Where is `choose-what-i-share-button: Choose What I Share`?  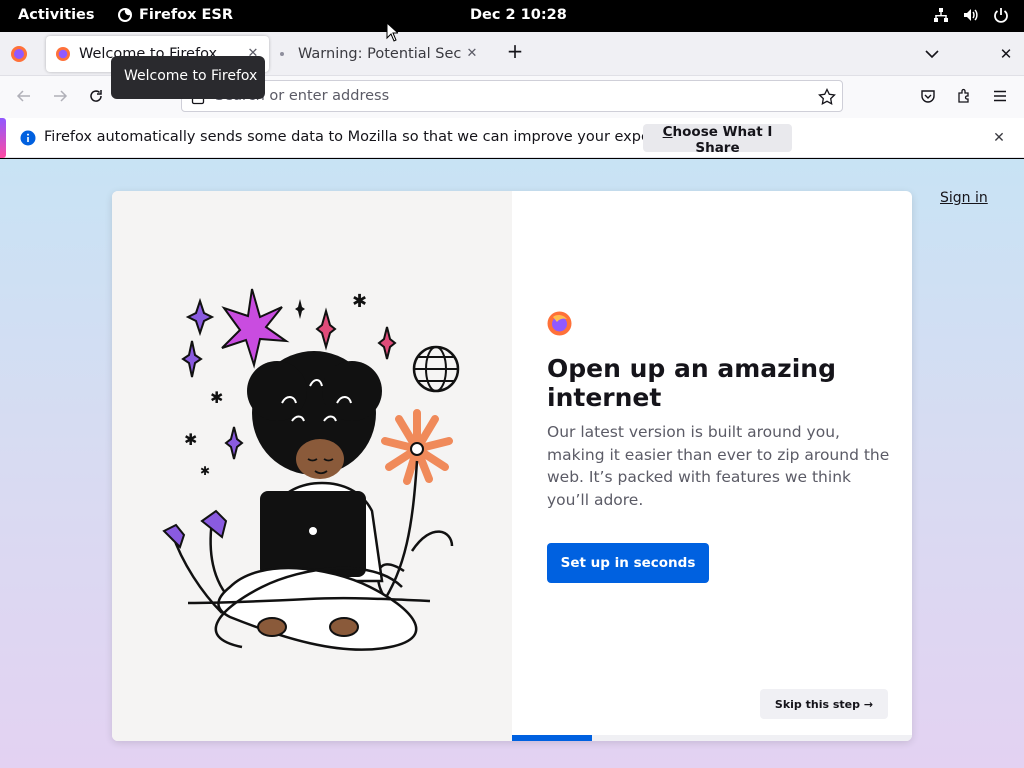 choose-what-i-share-button: Choose What I Share is located at coordinates (717, 140).